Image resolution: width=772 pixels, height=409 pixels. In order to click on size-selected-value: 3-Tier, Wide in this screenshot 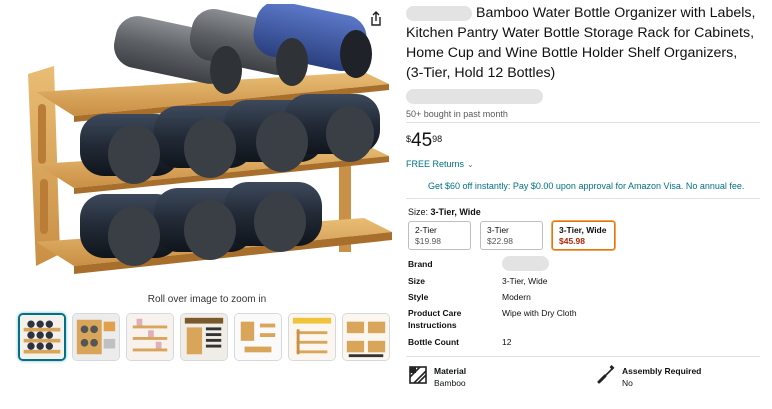, I will do `click(455, 212)`.